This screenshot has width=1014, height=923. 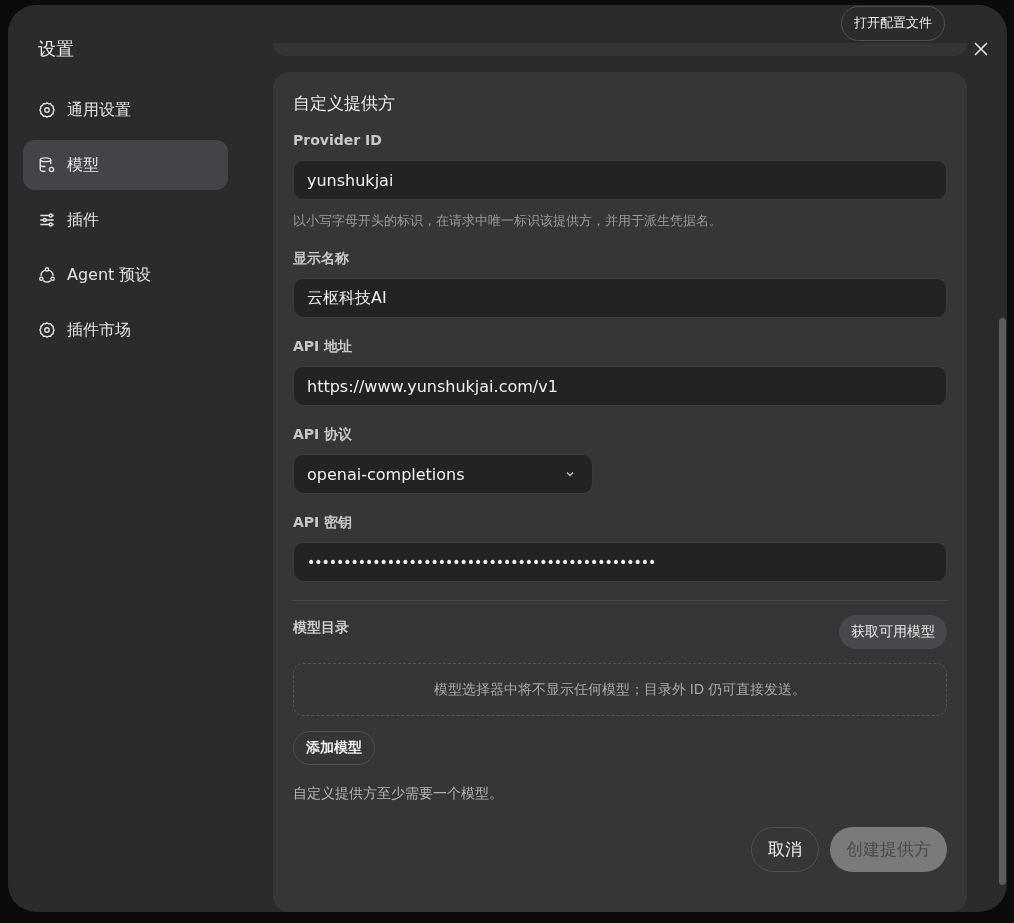 I want to click on input-field: yunshukjai, so click(x=620, y=180).